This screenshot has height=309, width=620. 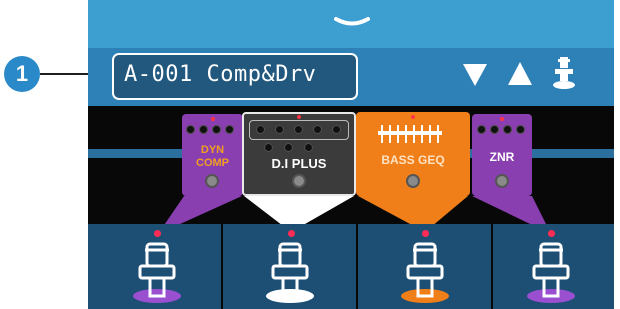 I want to click on effect-label: ZNR, so click(x=502, y=157).